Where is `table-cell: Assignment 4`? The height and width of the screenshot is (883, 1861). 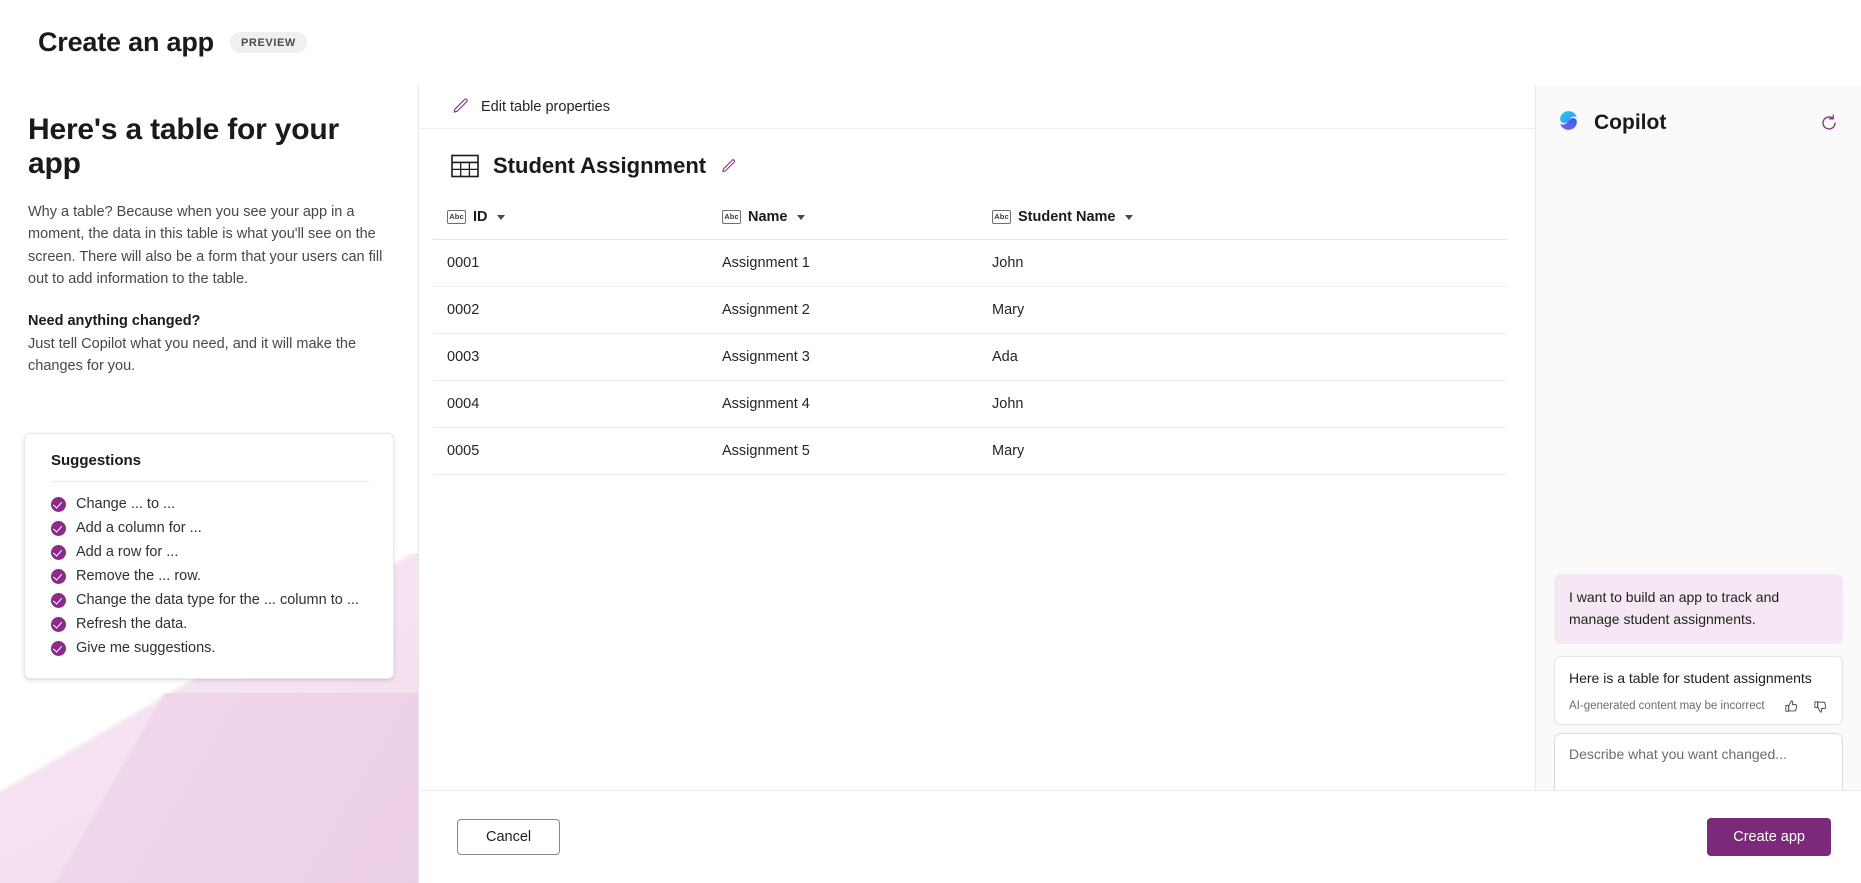
table-cell: Assignment 4 is located at coordinates (843, 404).